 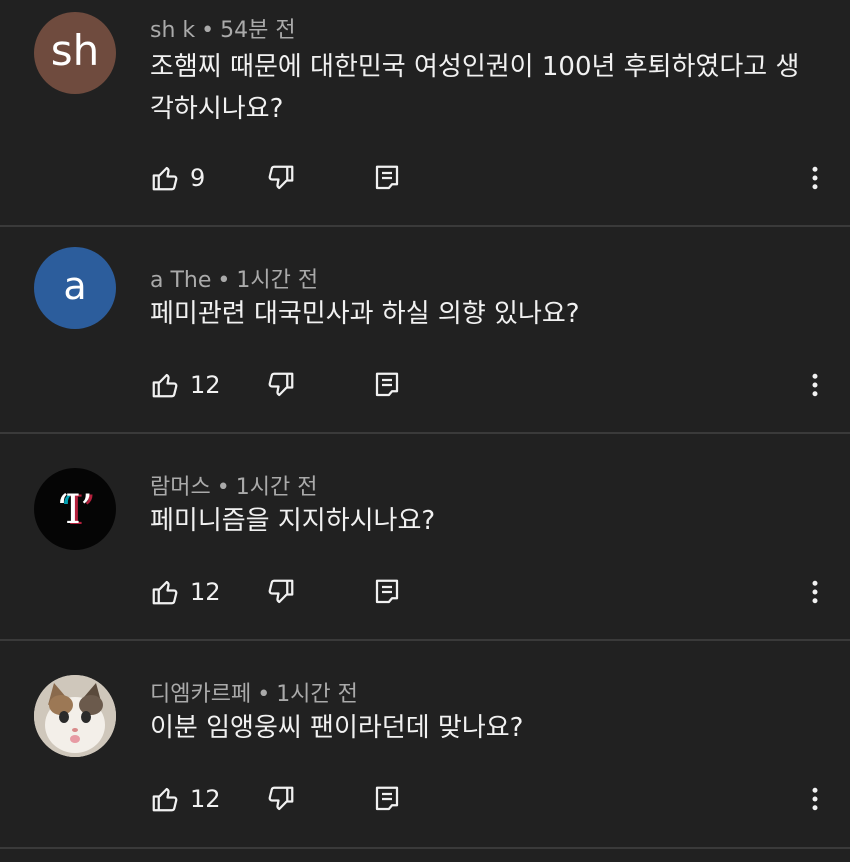 What do you see at coordinates (233, 485) in the screenshot?
I see `comment-byline: 람머스 • 1시간 전` at bounding box center [233, 485].